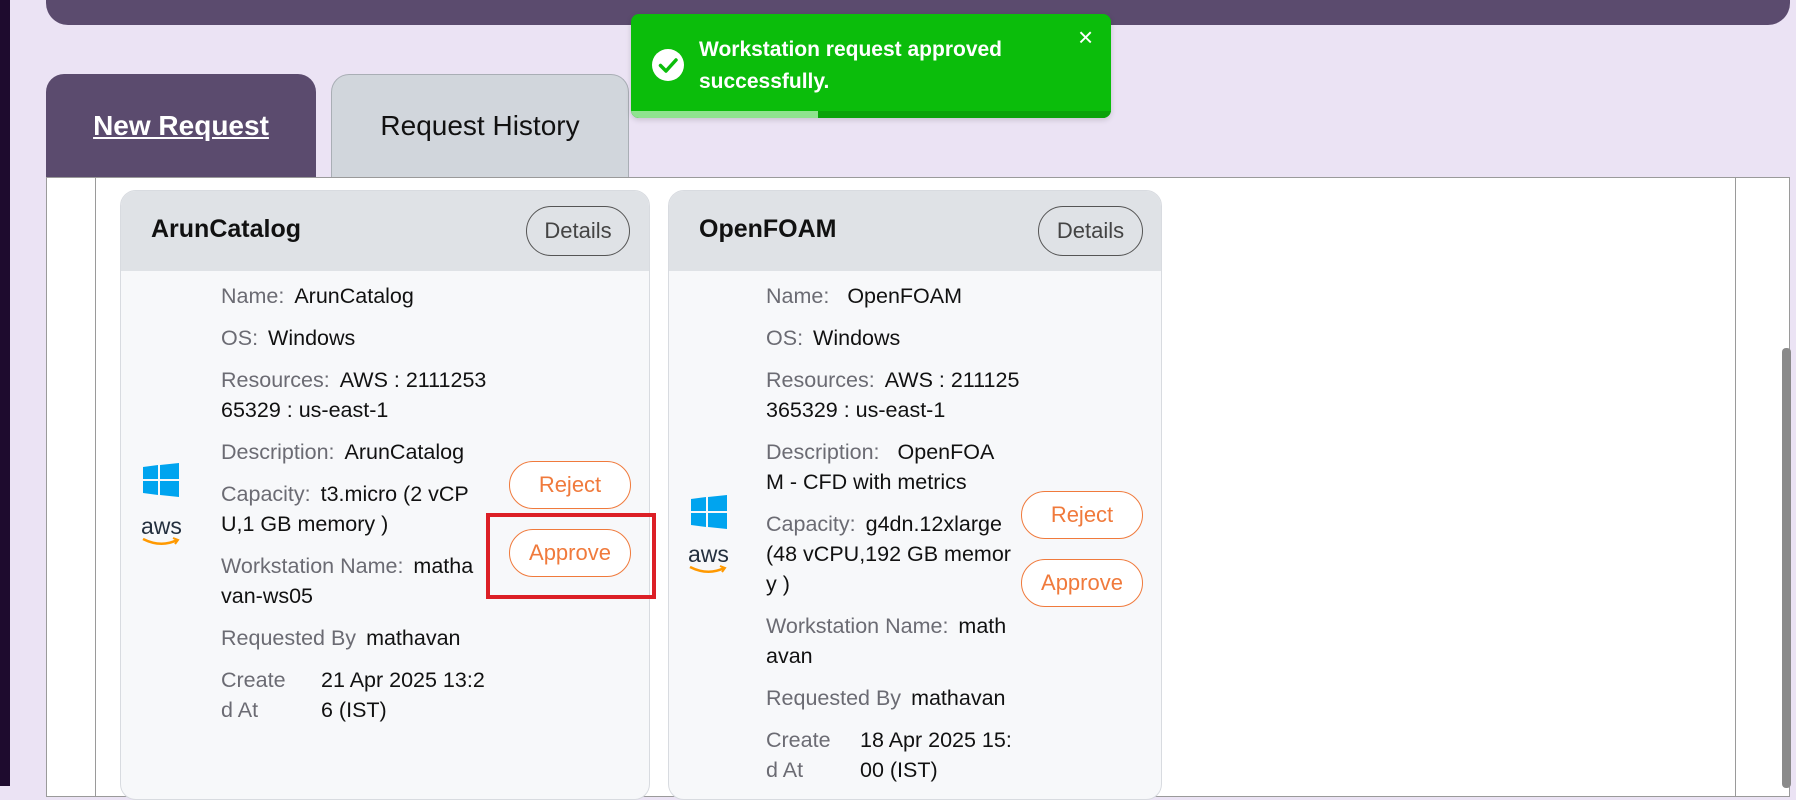 The image size is (1796, 800). I want to click on card-title: OpenFOAM, so click(768, 229).